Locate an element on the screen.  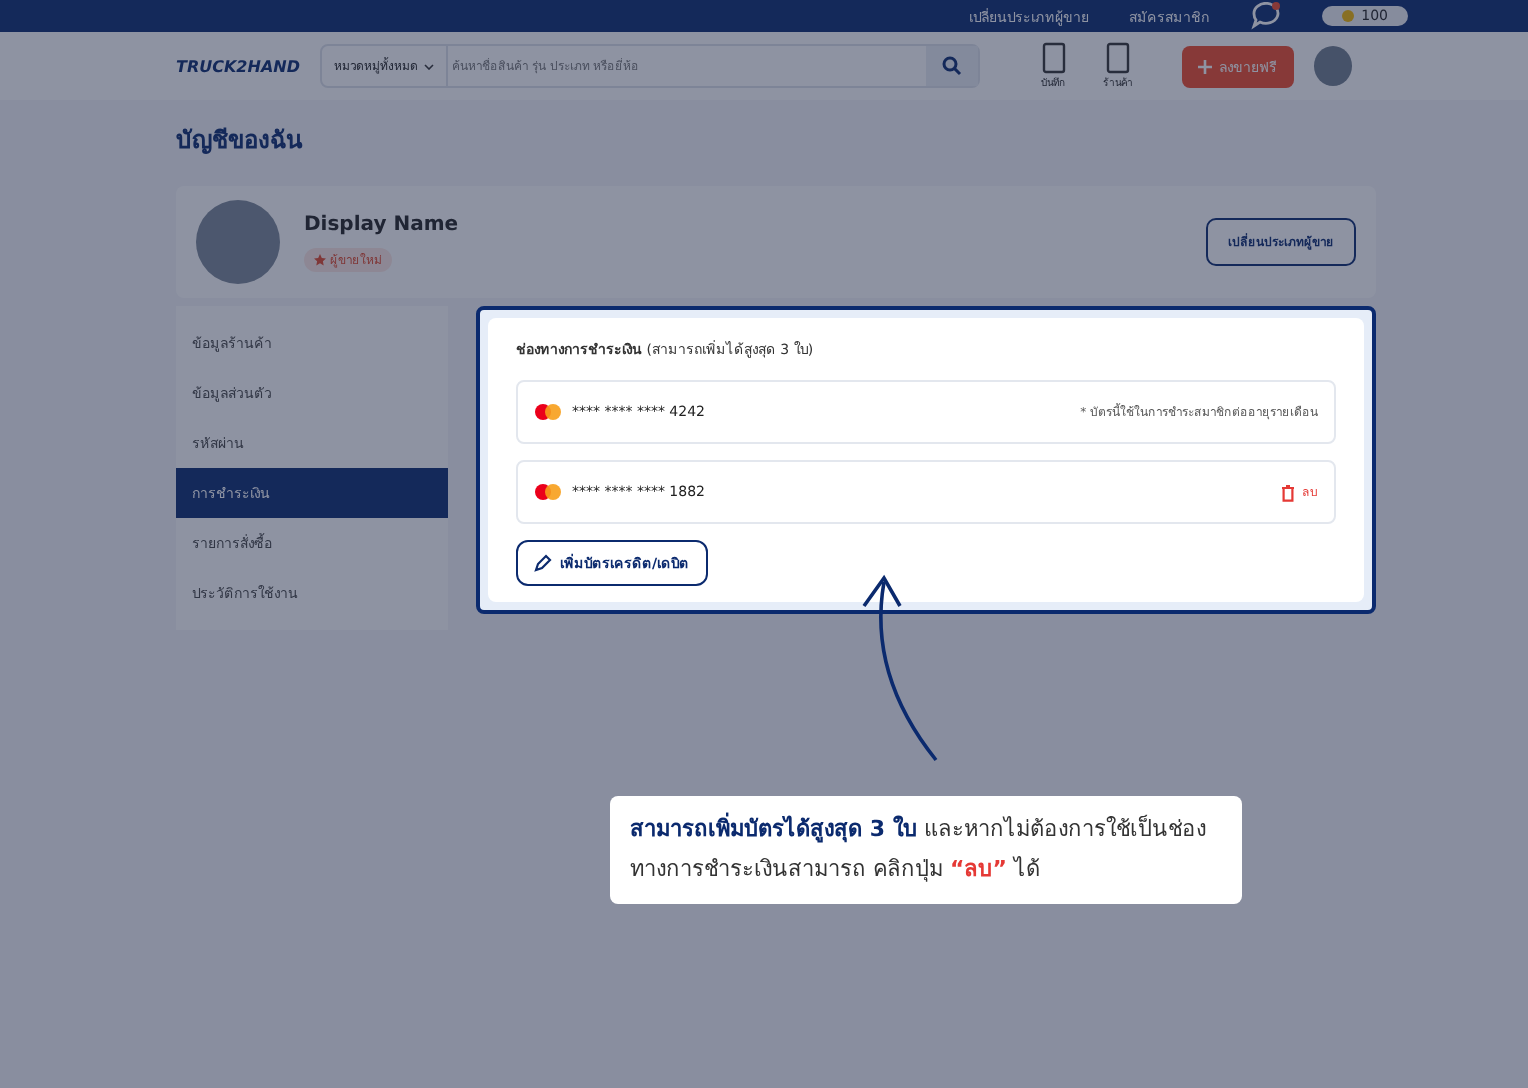
plus-icon is located at coordinates (1204, 66).